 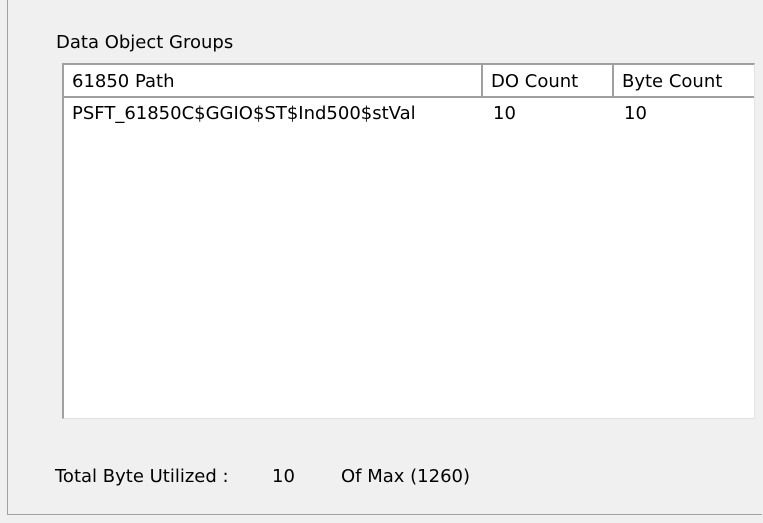 What do you see at coordinates (142, 476) in the screenshot?
I see `total-byte-utilized-label: Total Byte Utilized :` at bounding box center [142, 476].